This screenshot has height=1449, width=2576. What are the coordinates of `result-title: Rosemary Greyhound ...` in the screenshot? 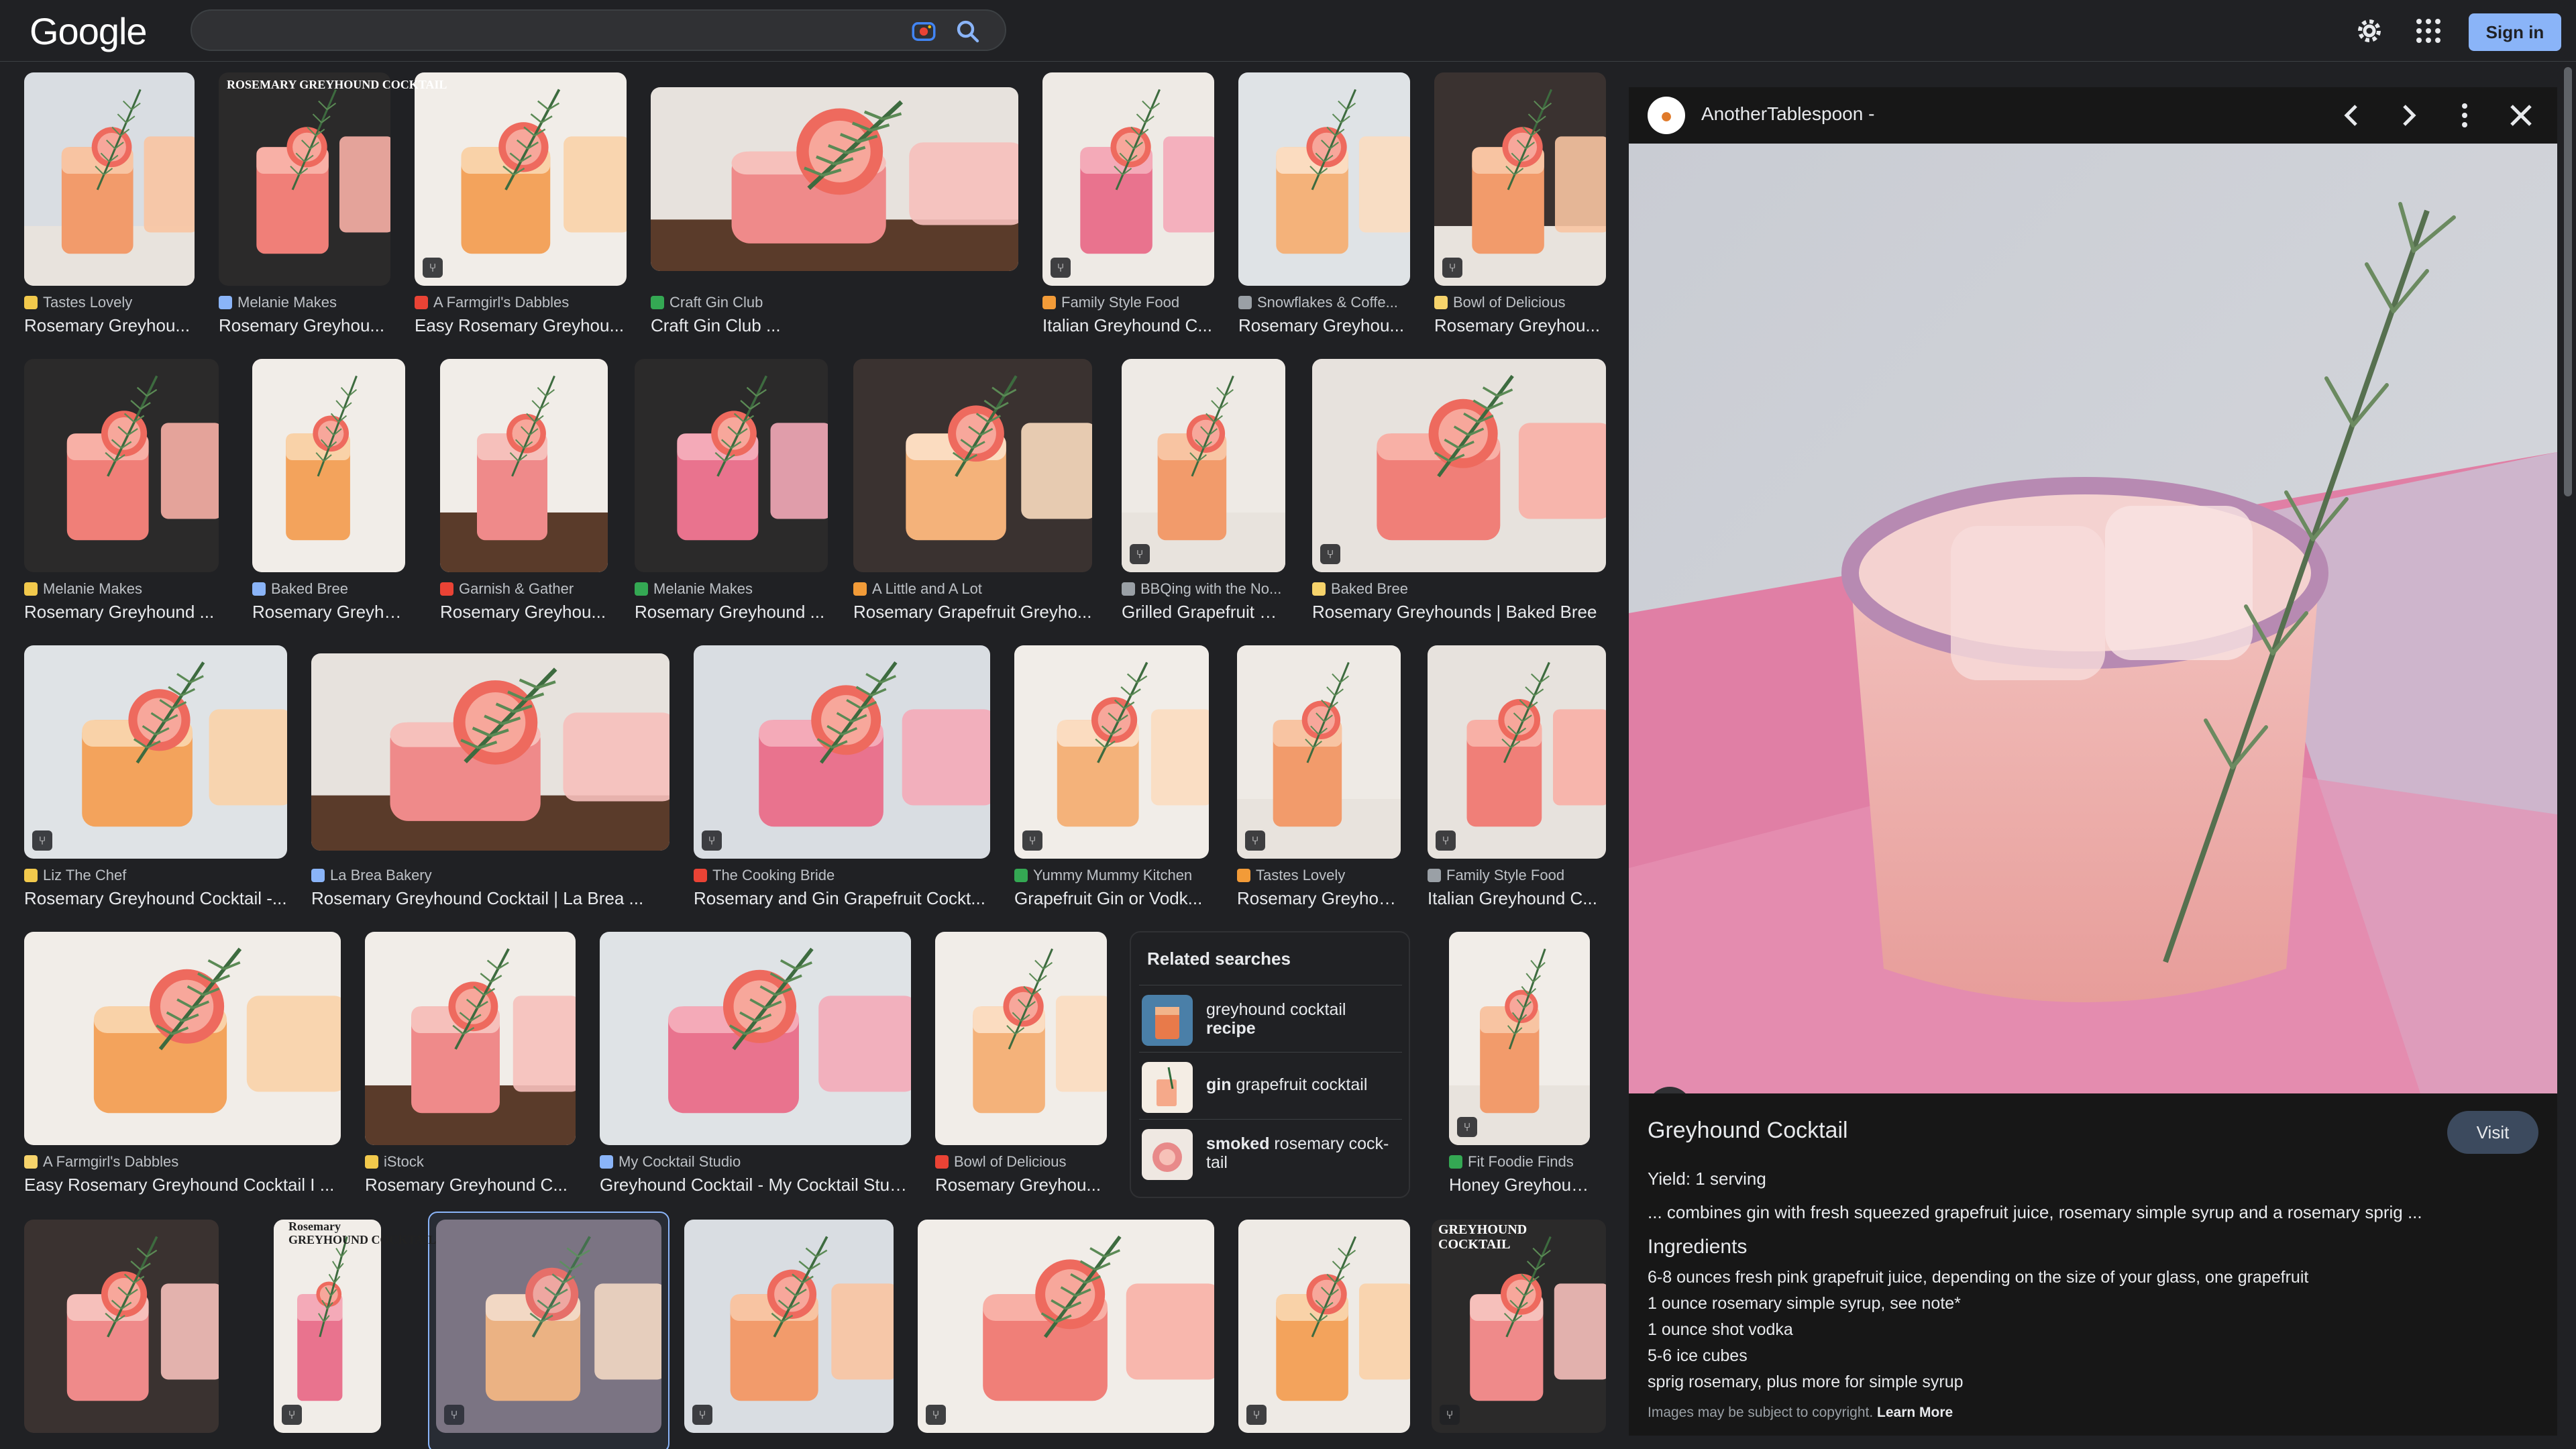 It's located at (731, 612).